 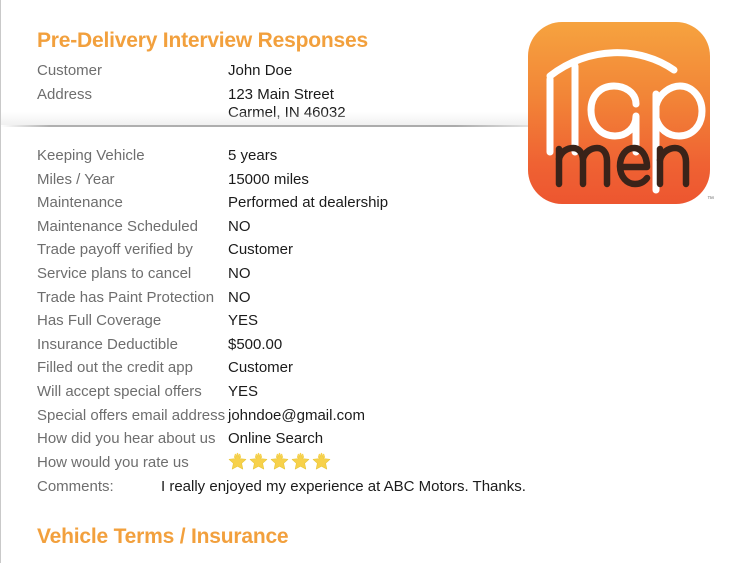 I want to click on field-label-customer: Customer, so click(x=70, y=70).